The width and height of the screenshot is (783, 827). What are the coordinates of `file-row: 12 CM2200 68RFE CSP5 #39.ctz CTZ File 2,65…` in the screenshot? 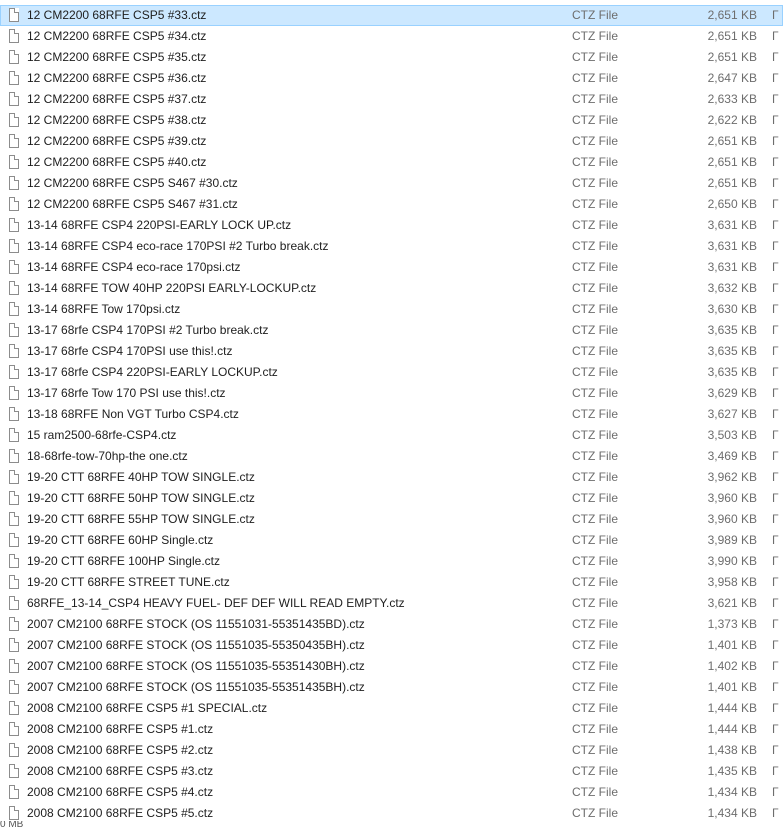 It's located at (391, 141).